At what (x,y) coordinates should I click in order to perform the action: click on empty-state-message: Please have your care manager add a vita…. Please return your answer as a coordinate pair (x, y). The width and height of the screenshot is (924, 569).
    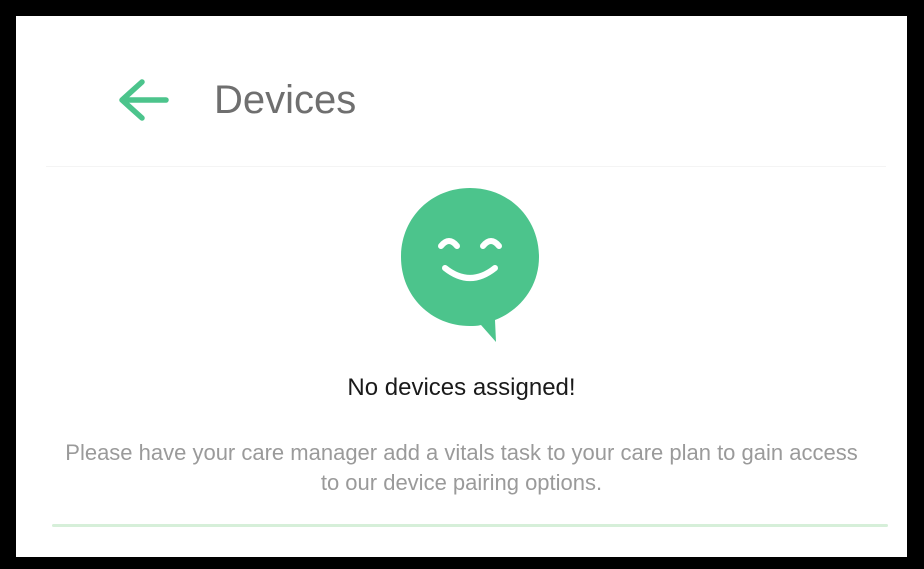
    Looking at the image, I should click on (461, 467).